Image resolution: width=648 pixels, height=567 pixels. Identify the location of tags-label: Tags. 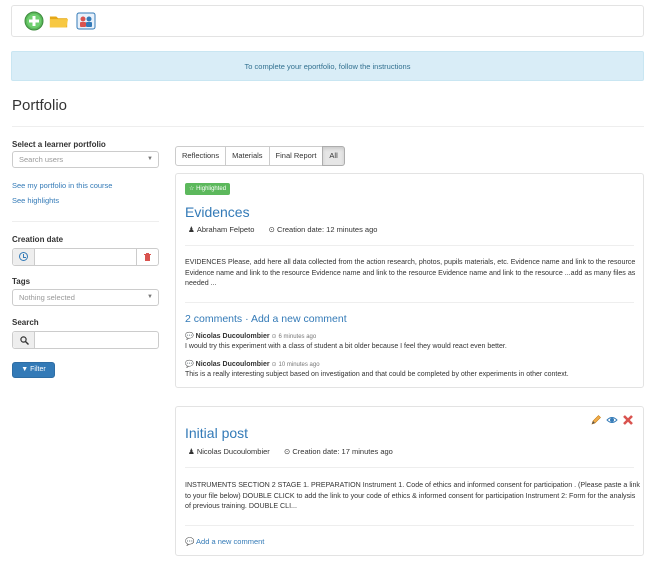
(21, 281).